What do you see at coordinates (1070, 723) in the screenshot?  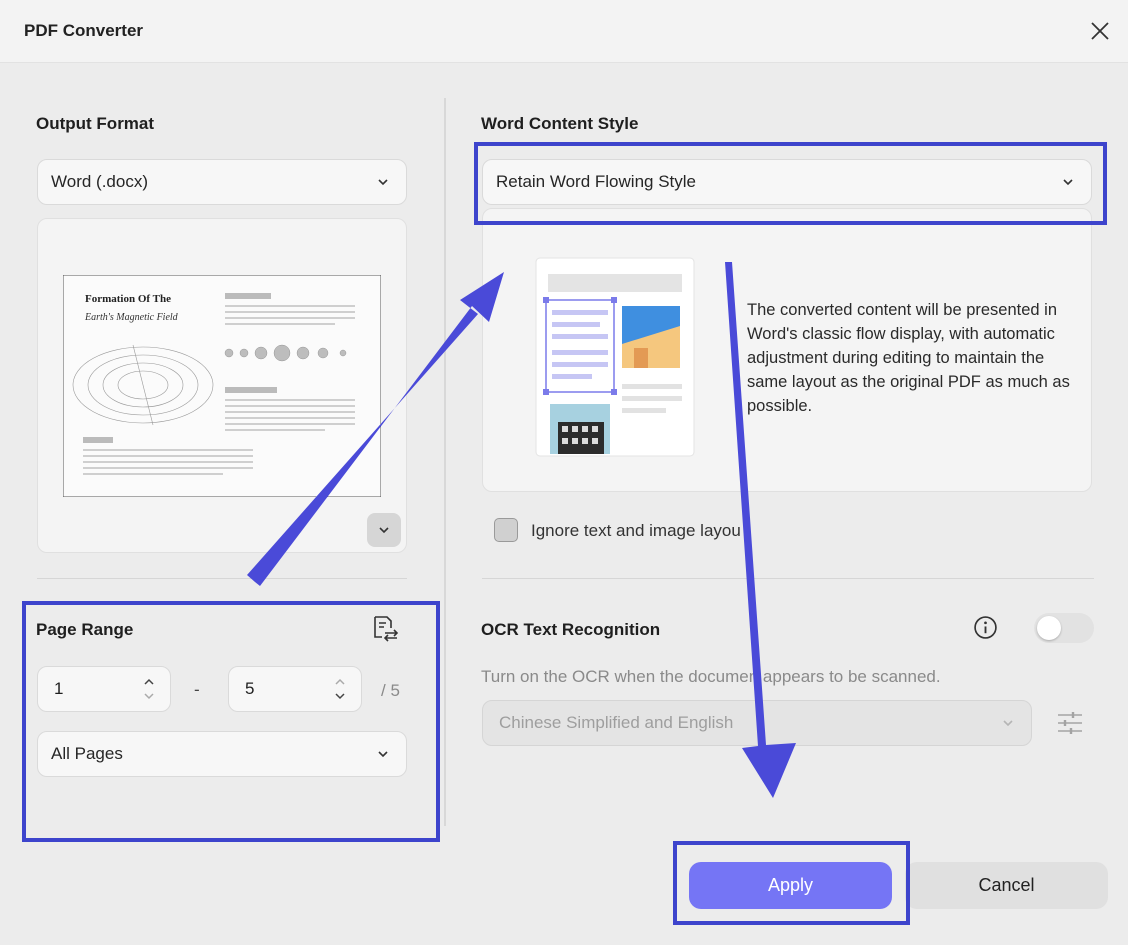 I see `sliders-icon` at bounding box center [1070, 723].